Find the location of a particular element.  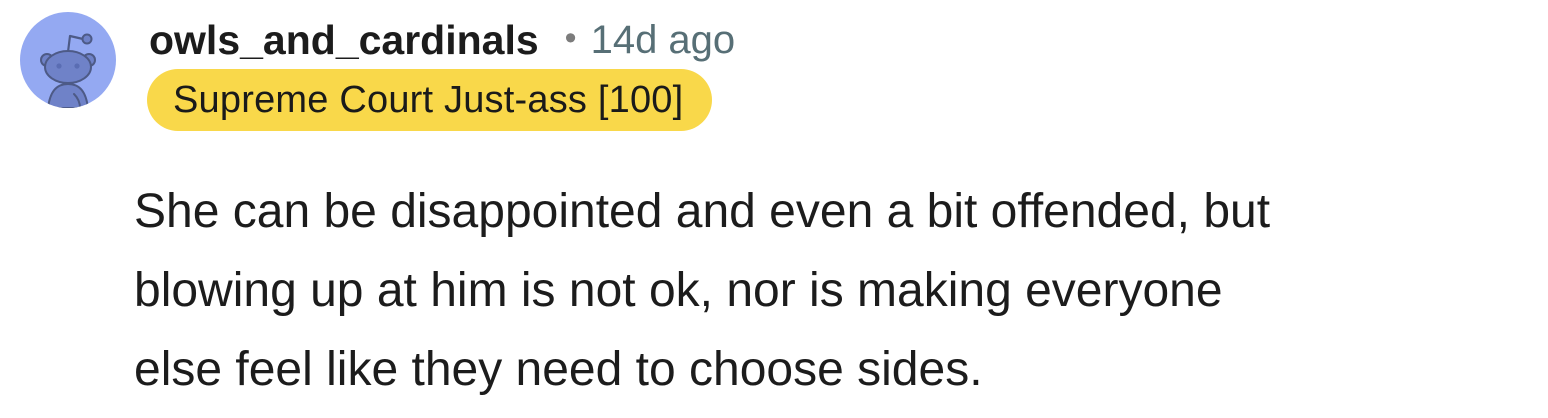

user-avatar is located at coordinates (68, 60).